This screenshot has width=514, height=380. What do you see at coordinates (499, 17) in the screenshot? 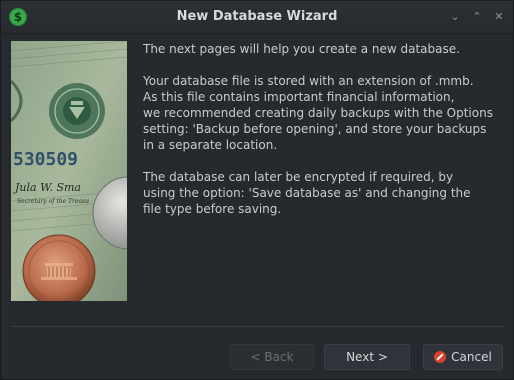
I see `close-icon: ✕` at bounding box center [499, 17].